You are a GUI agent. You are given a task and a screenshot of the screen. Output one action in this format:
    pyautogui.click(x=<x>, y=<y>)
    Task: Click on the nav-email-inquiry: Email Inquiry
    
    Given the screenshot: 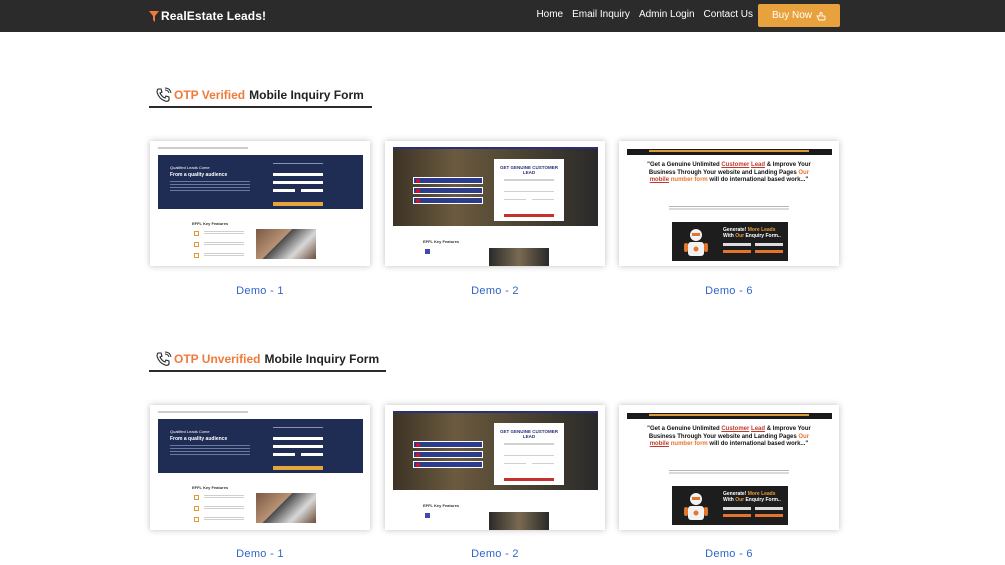 What is the action you would take?
    pyautogui.click(x=601, y=14)
    